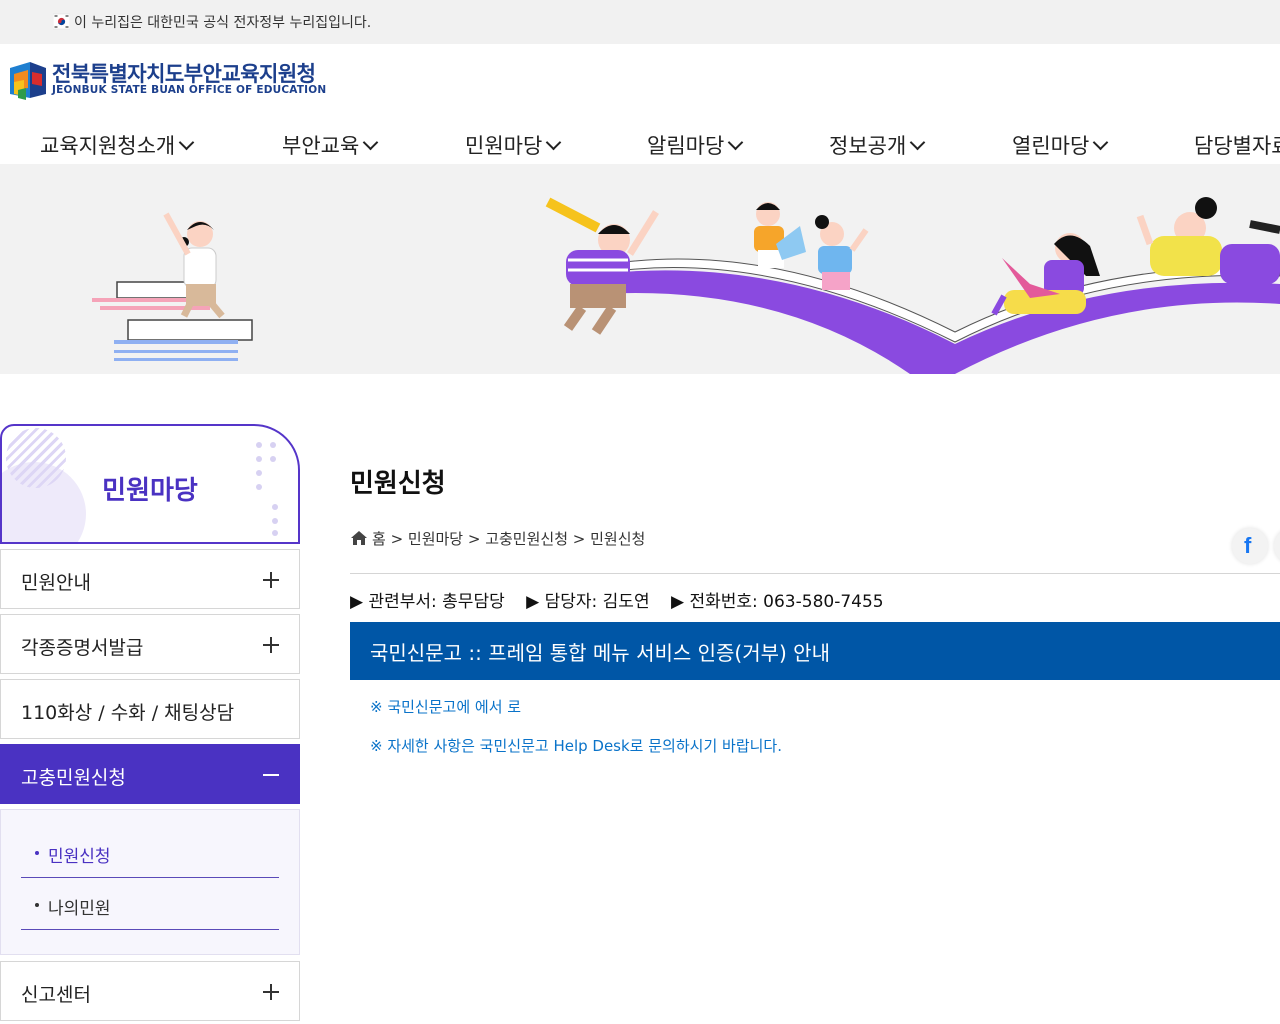 This screenshot has width=1280, height=1024. I want to click on sidebar-subitem-label: 민원신청, so click(79, 857).